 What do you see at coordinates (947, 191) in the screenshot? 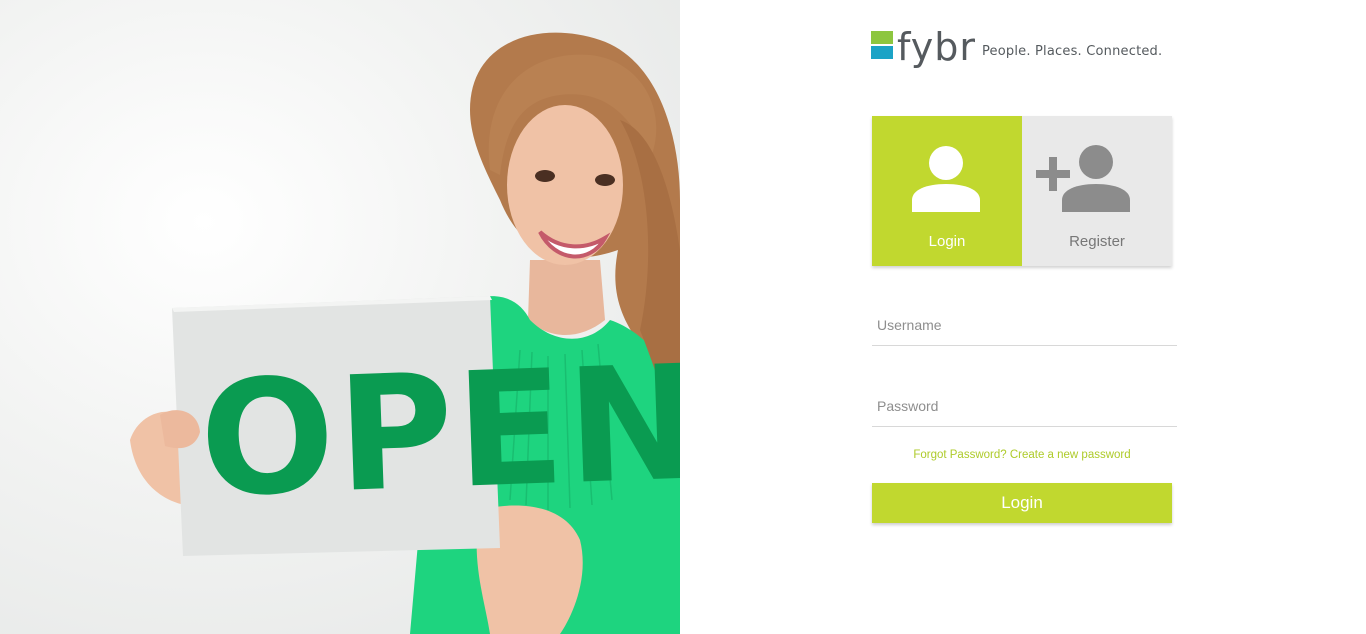
I see `tab-login: Login` at bounding box center [947, 191].